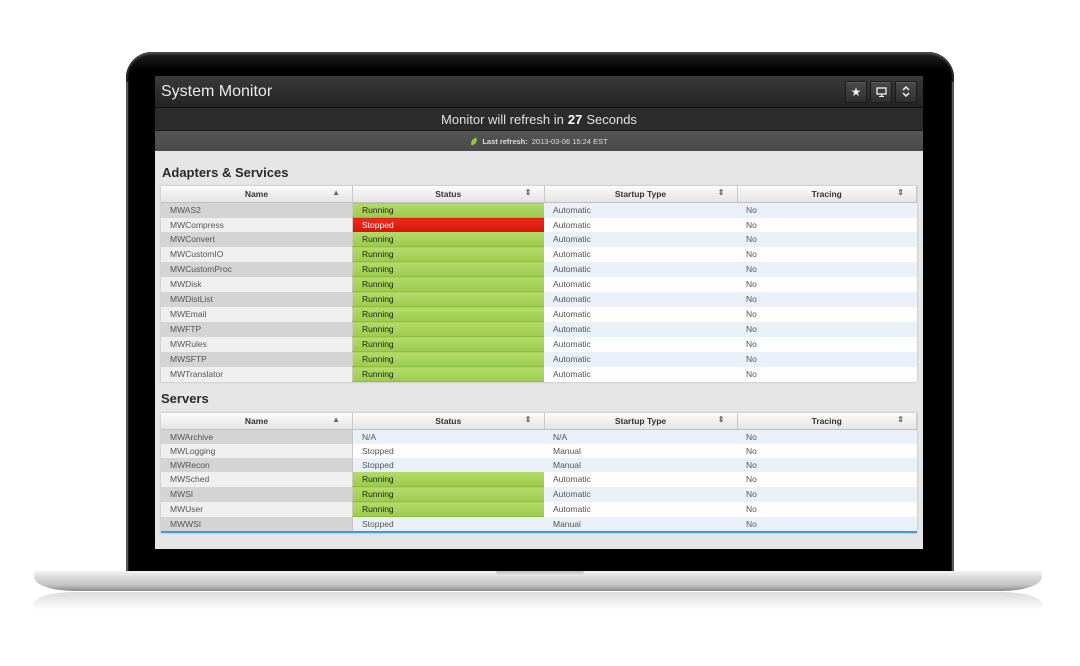 The height and width of the screenshot is (666, 1080). What do you see at coordinates (538, 601) in the screenshot?
I see `laptop-reflection` at bounding box center [538, 601].